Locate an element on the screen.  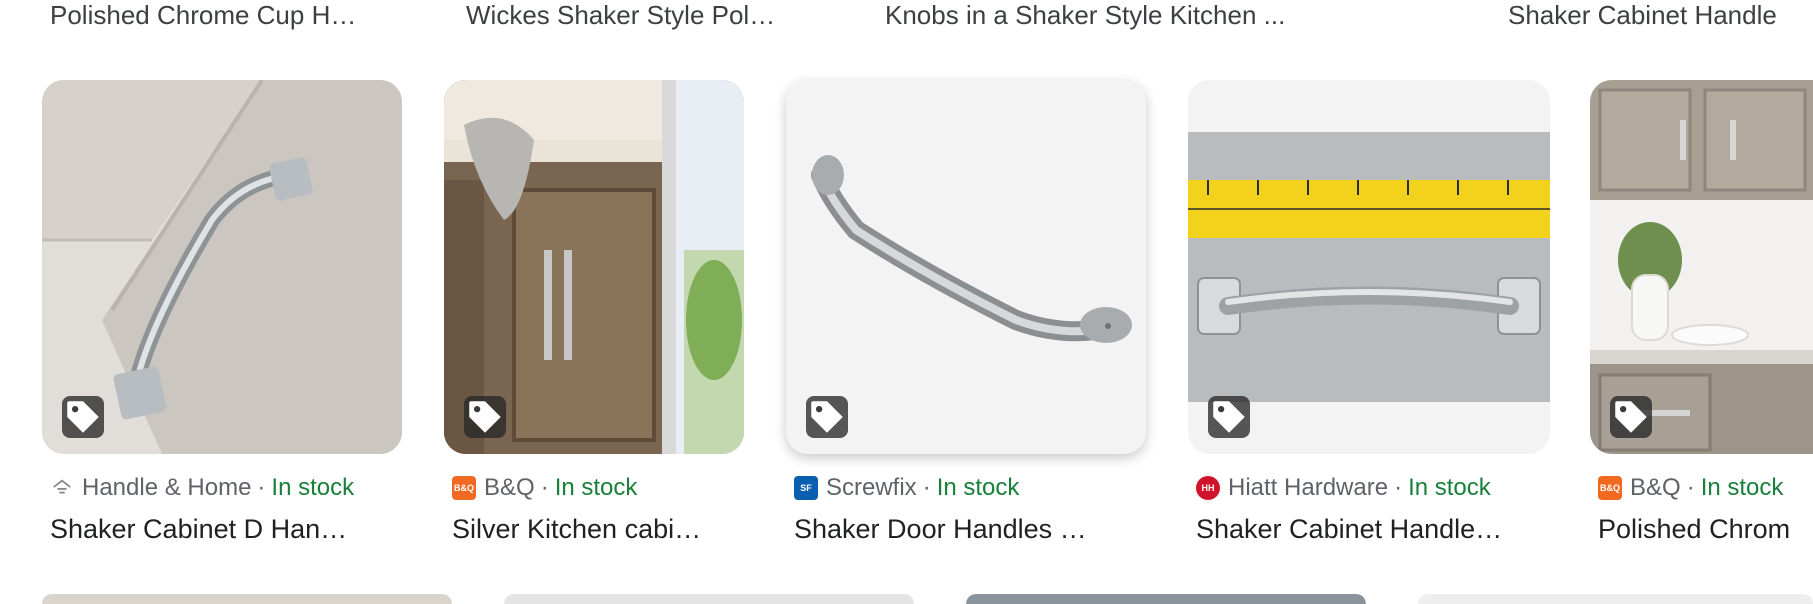
result-source-row: Handle & Home · In stock is located at coordinates (222, 488).